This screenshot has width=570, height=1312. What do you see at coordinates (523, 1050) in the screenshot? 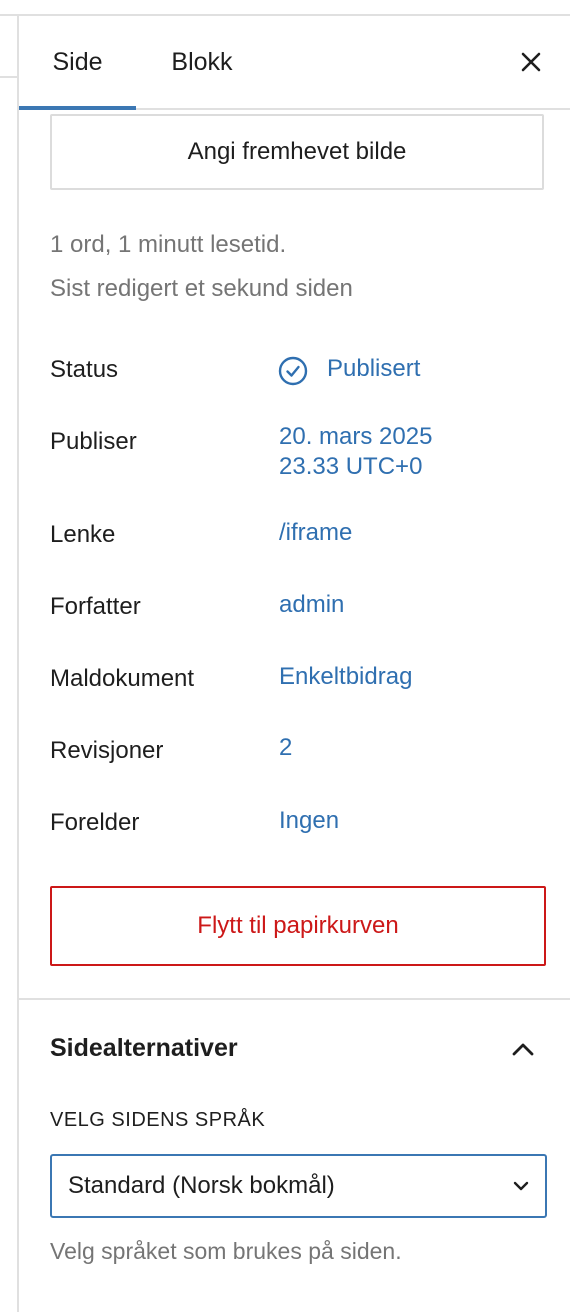
I see `chevron-up-icon` at bounding box center [523, 1050].